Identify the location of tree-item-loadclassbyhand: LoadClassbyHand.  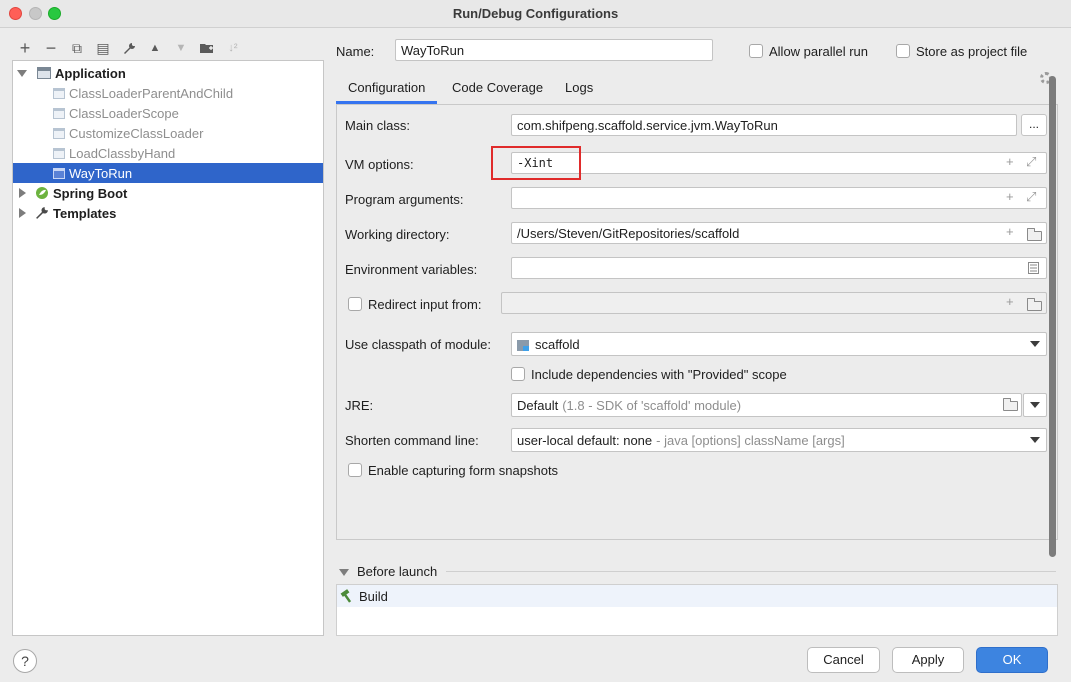
(168, 153).